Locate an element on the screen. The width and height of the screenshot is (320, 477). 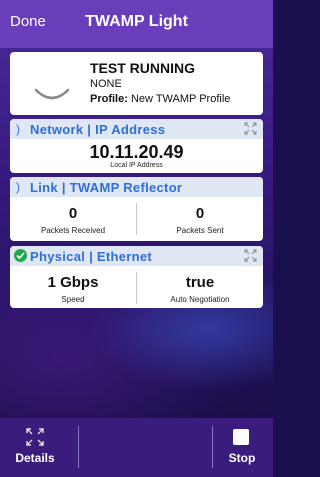
auto-negotiation-metric: true Auto Negotiation is located at coordinates (200, 288).